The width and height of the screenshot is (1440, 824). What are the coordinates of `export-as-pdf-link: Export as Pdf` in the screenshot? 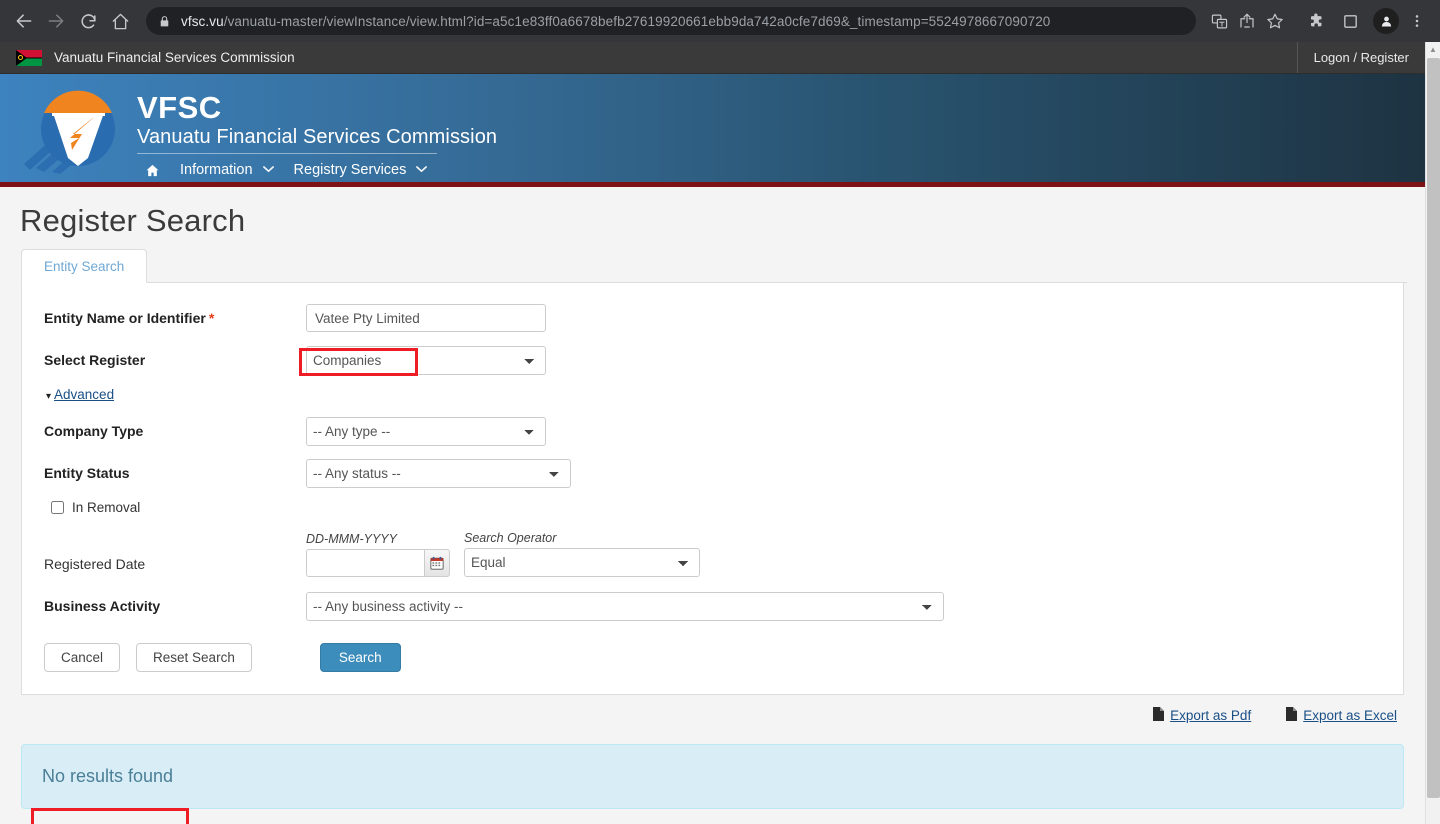 It's located at (1201, 715).